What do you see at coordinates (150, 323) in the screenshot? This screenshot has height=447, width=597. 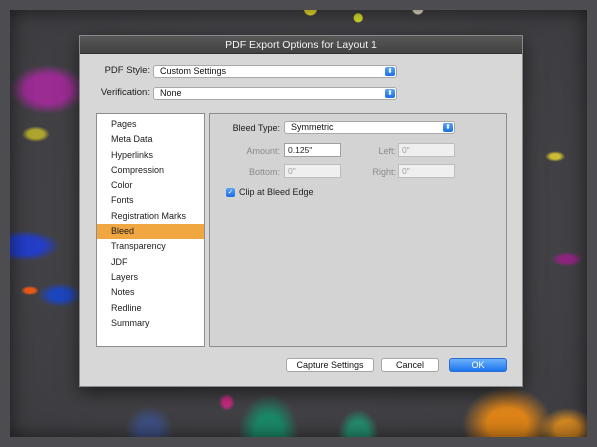 I see `sidebar-item-summary: Summary` at bounding box center [150, 323].